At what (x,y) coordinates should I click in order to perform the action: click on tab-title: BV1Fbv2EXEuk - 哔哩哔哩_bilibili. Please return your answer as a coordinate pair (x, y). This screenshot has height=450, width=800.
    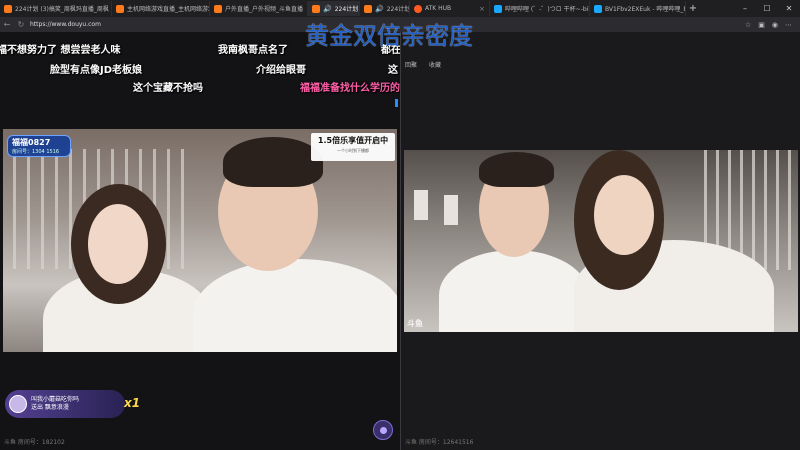
    Looking at the image, I should click on (645, 9).